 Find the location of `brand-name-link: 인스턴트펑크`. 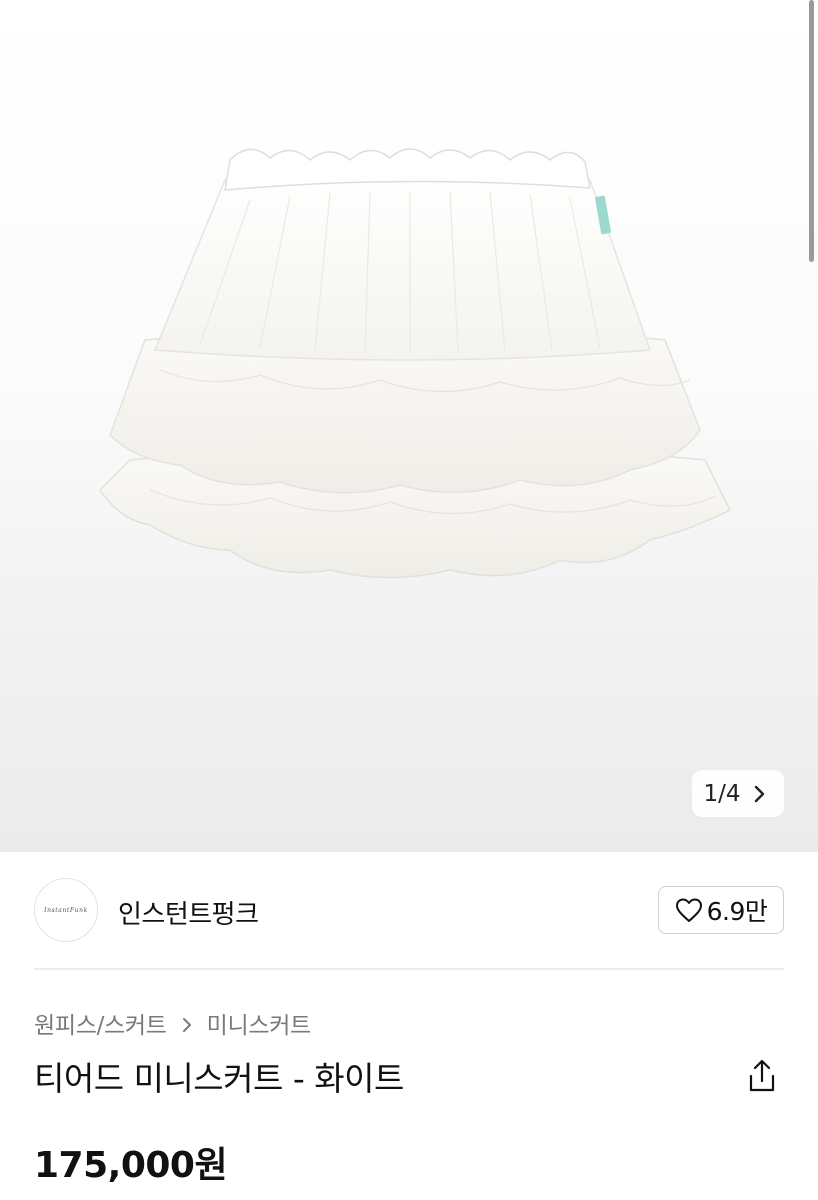

brand-name-link: 인스턴트펑크 is located at coordinates (188, 912).